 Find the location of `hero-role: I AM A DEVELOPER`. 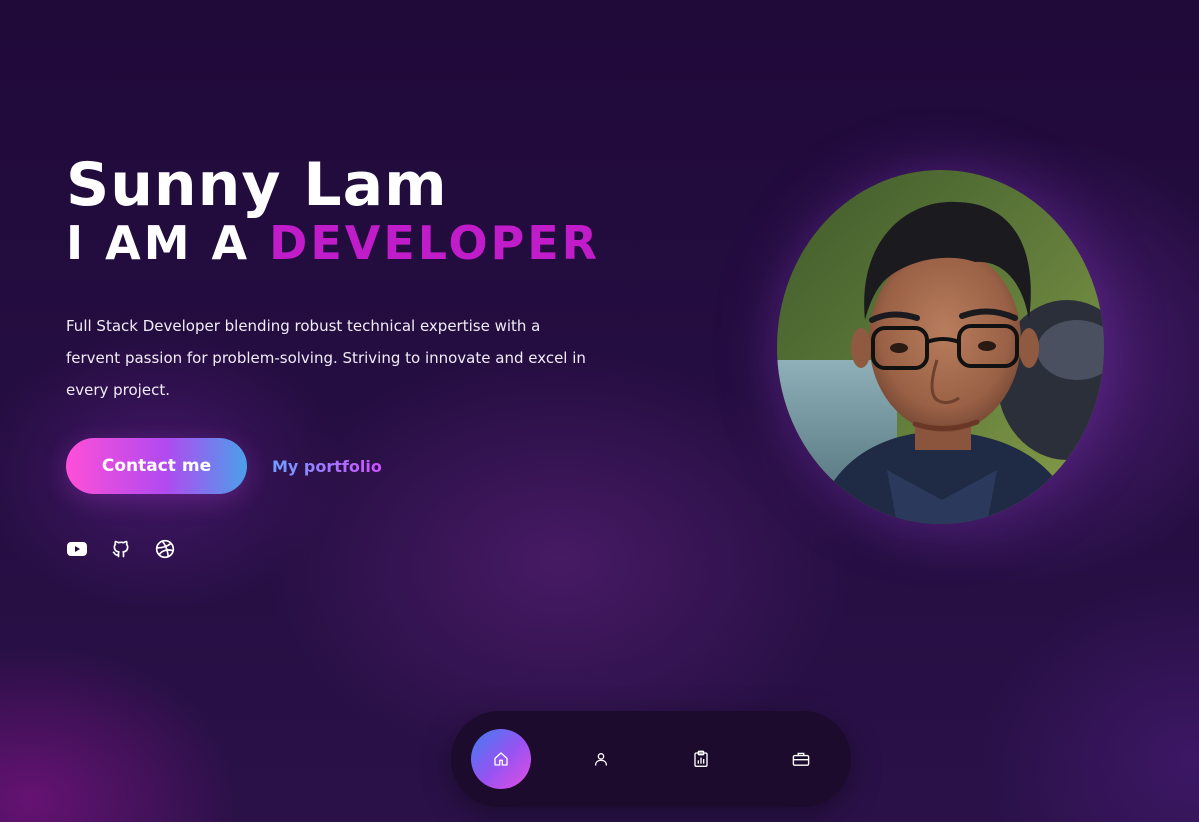

hero-role: I AM A DEVELOPER is located at coordinates (346, 243).